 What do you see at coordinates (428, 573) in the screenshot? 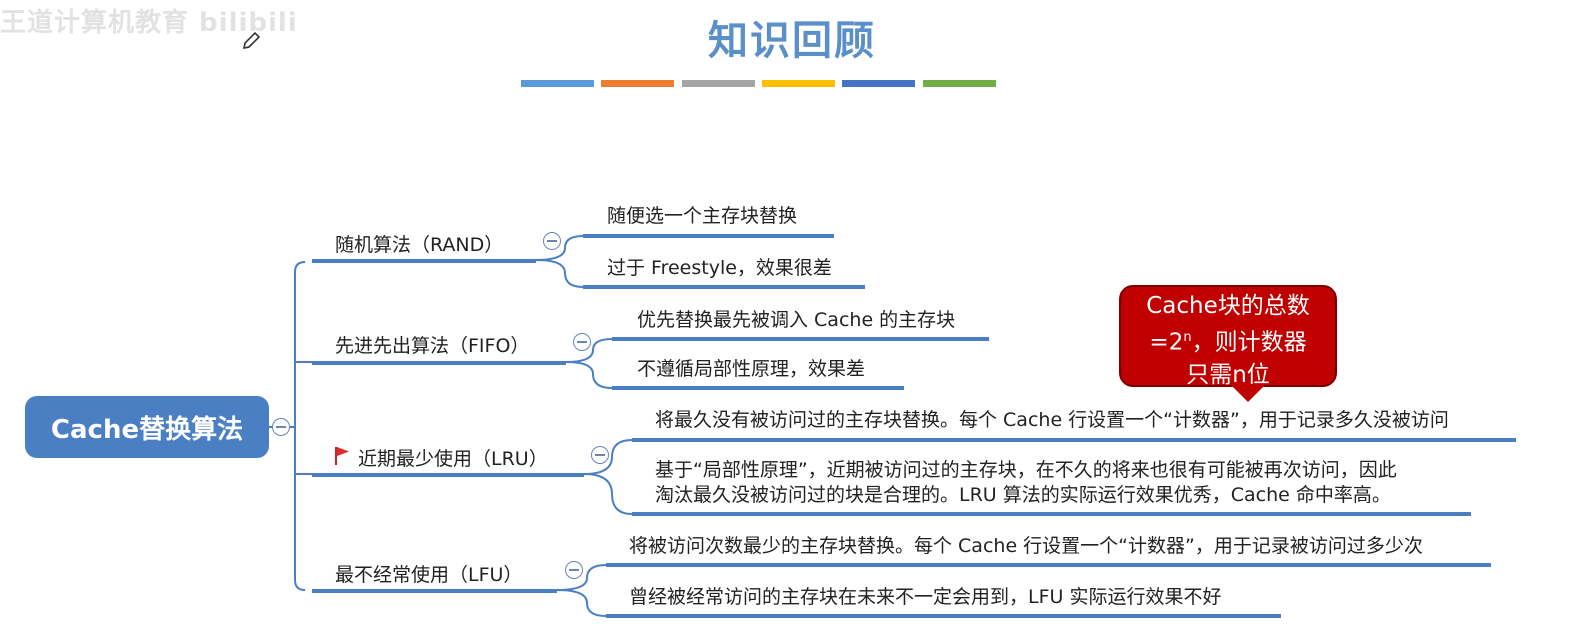
I see `branch-lfu: 最不经常使用（LFU）` at bounding box center [428, 573].